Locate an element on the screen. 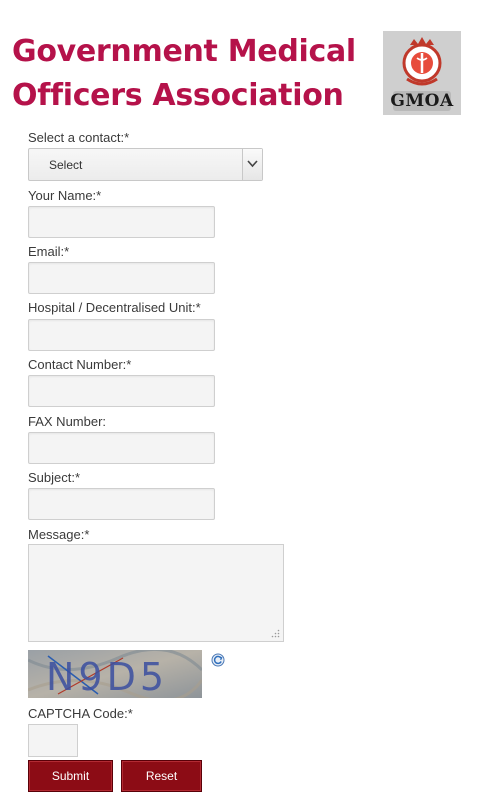 Image resolution: width=488 pixels, height=800 pixels. name-input is located at coordinates (121, 222).